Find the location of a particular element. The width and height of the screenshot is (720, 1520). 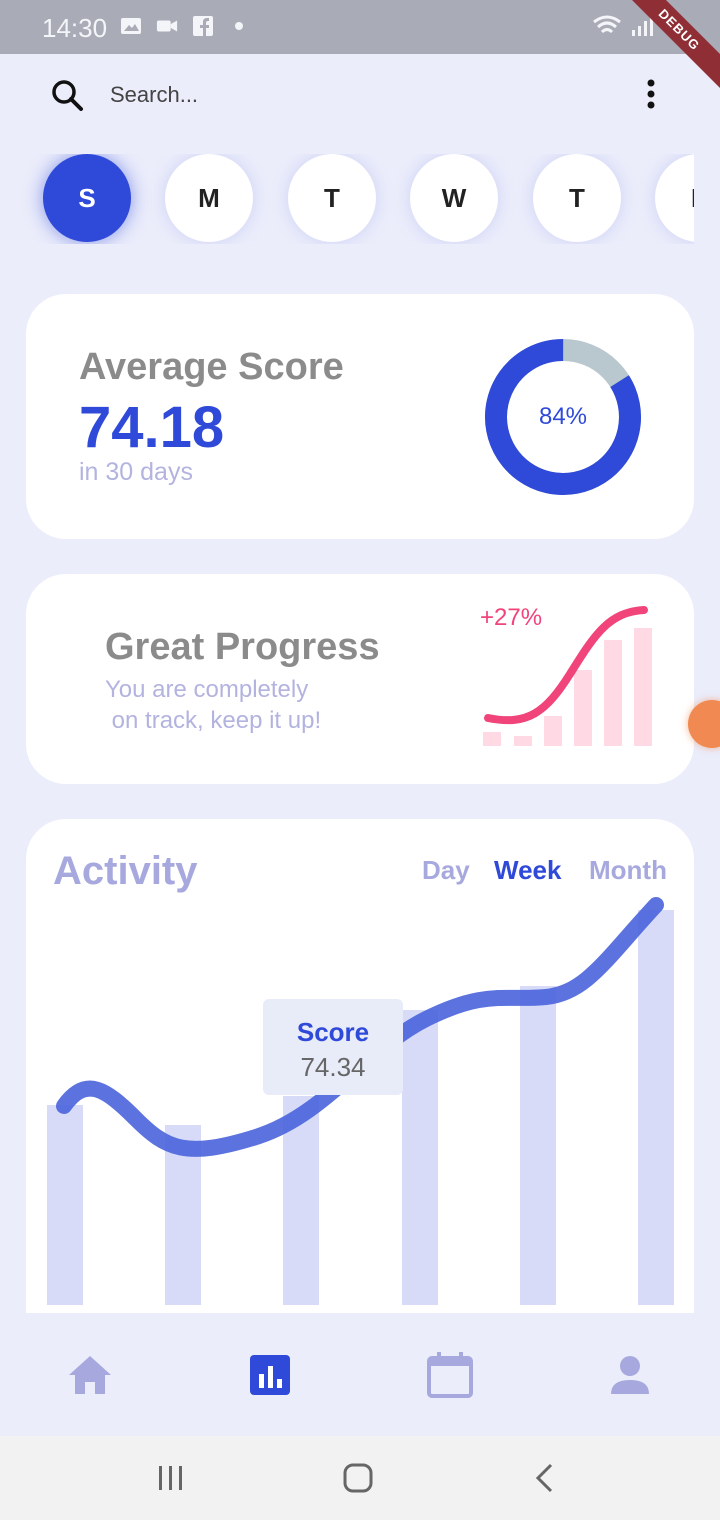

home-button-icon is located at coordinates (358, 1478).